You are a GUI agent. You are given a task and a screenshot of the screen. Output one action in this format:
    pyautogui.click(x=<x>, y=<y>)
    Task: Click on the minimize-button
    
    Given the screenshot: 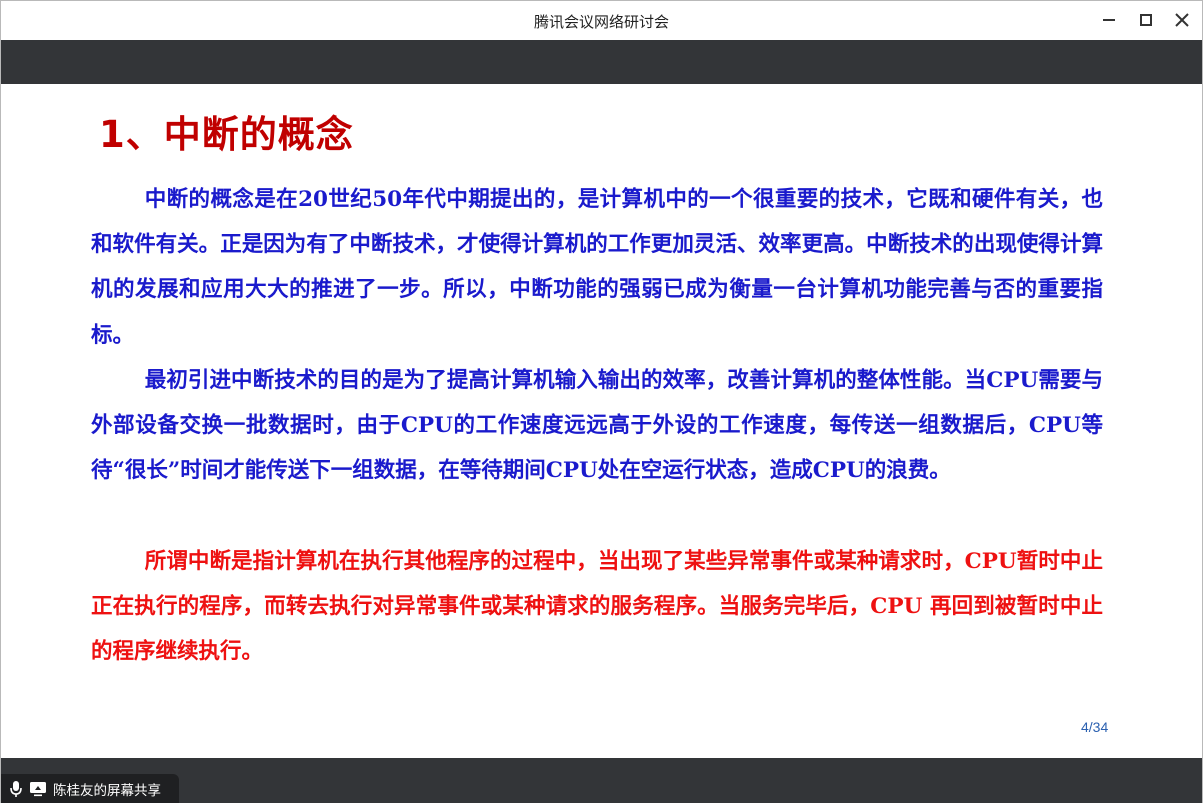 What is the action you would take?
    pyautogui.click(x=1109, y=20)
    